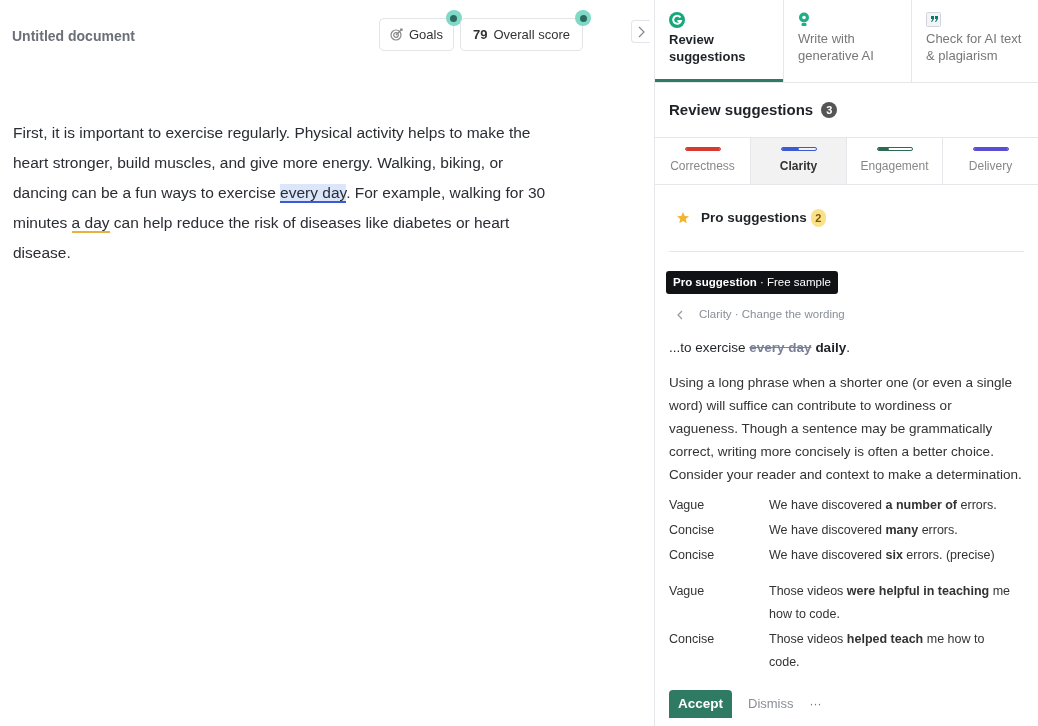 The height and width of the screenshot is (726, 1038). I want to click on document-text: First, it is important to exercise regularly. Physical activity helps to make the heart stronger, build muscles, and give more energy. Walking, biking, or dancing can be a fun ways to exercise every day. For example, walking for 30 minutes a day can help reduce the risk of diseases like diabetes or heart disease., so click(280, 193).